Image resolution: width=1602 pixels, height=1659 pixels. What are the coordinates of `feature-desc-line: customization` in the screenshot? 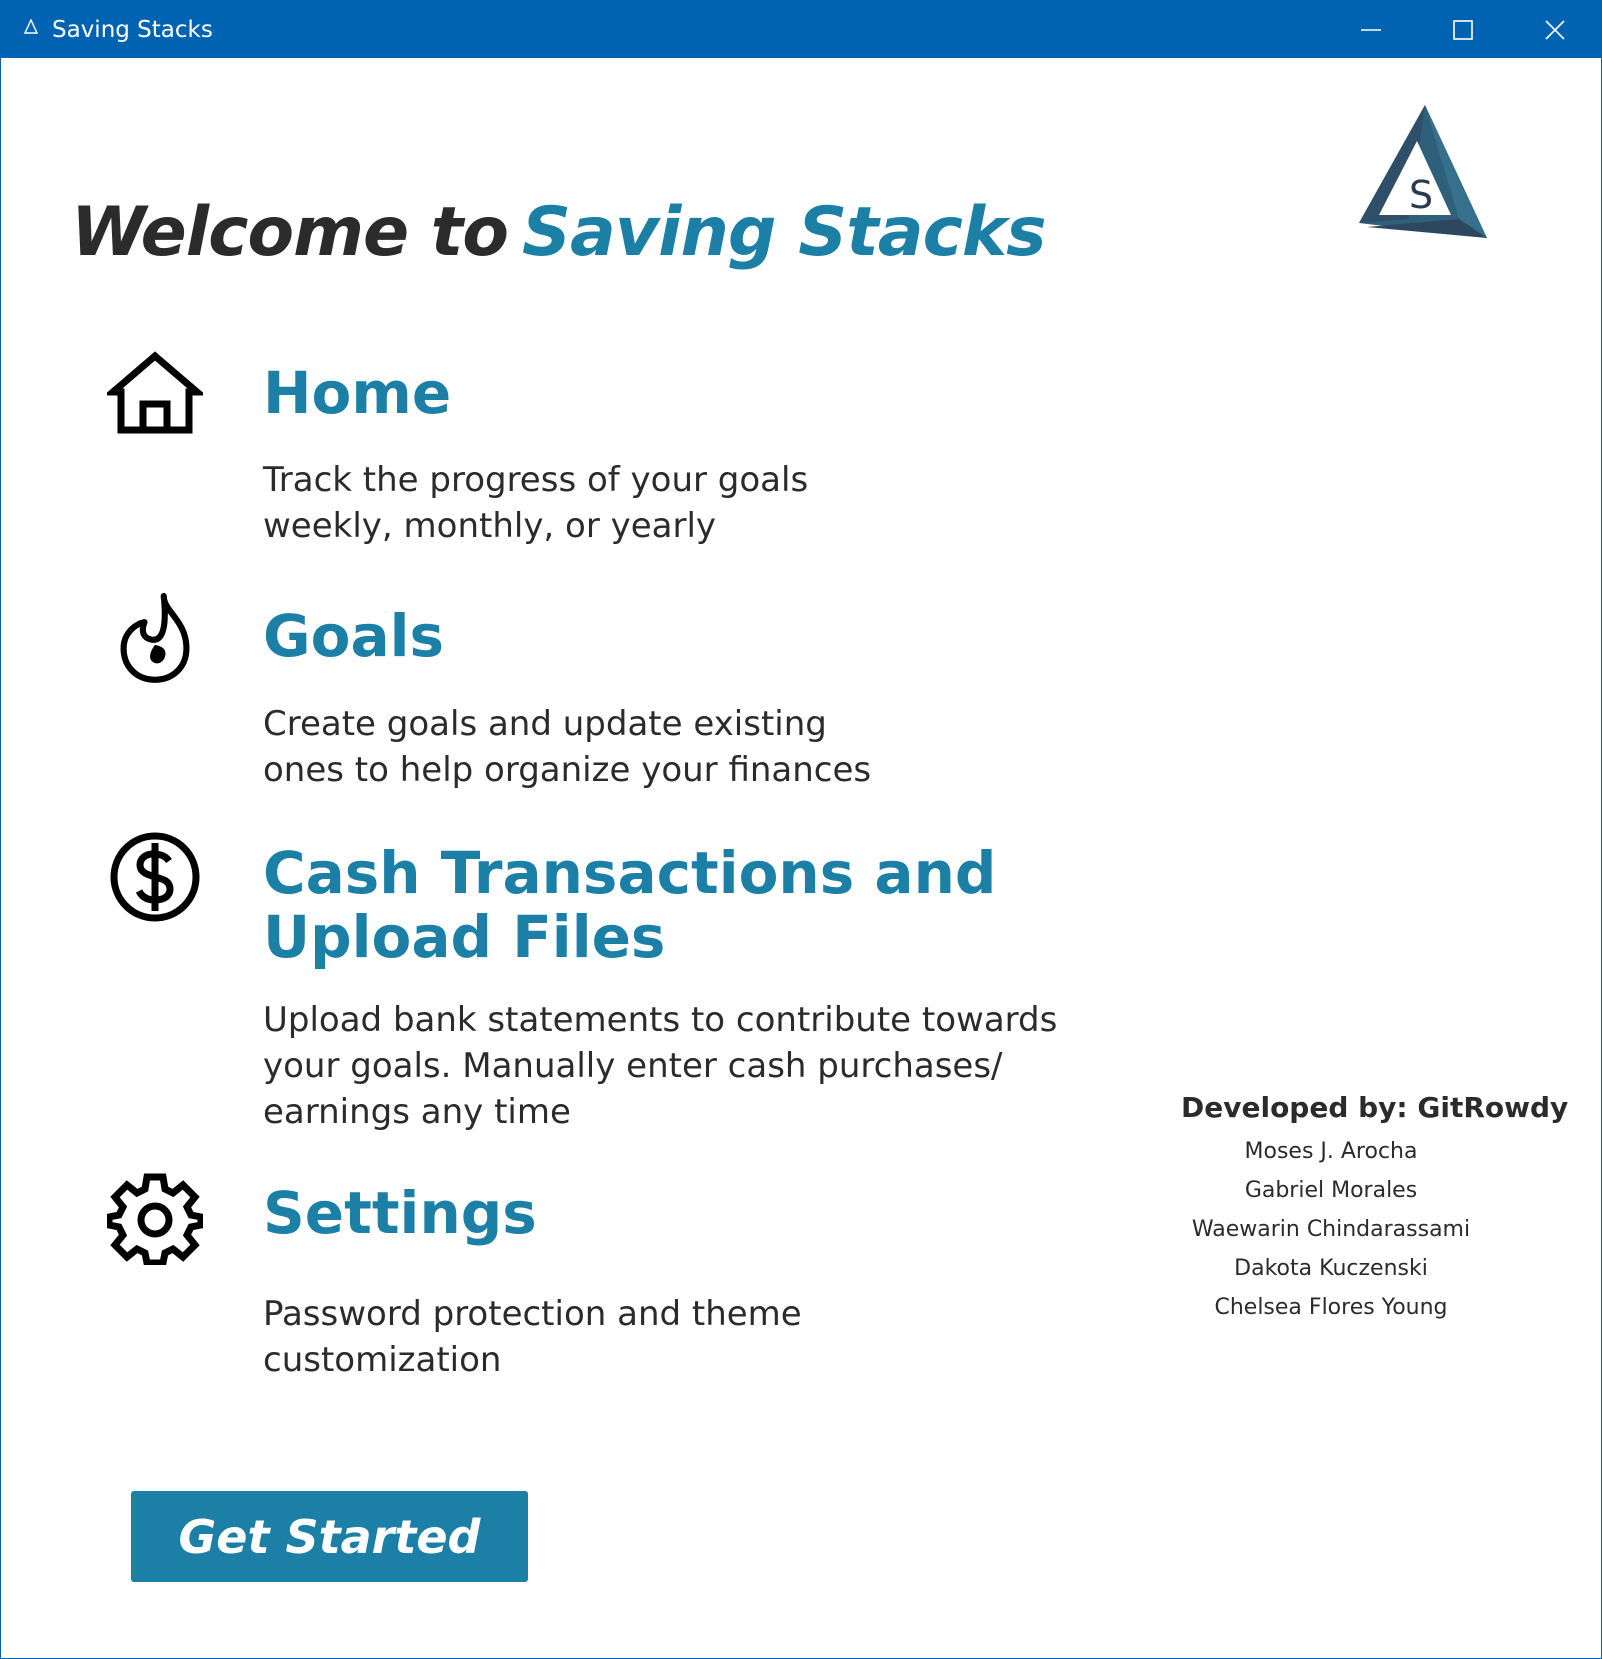 It's located at (382, 1360).